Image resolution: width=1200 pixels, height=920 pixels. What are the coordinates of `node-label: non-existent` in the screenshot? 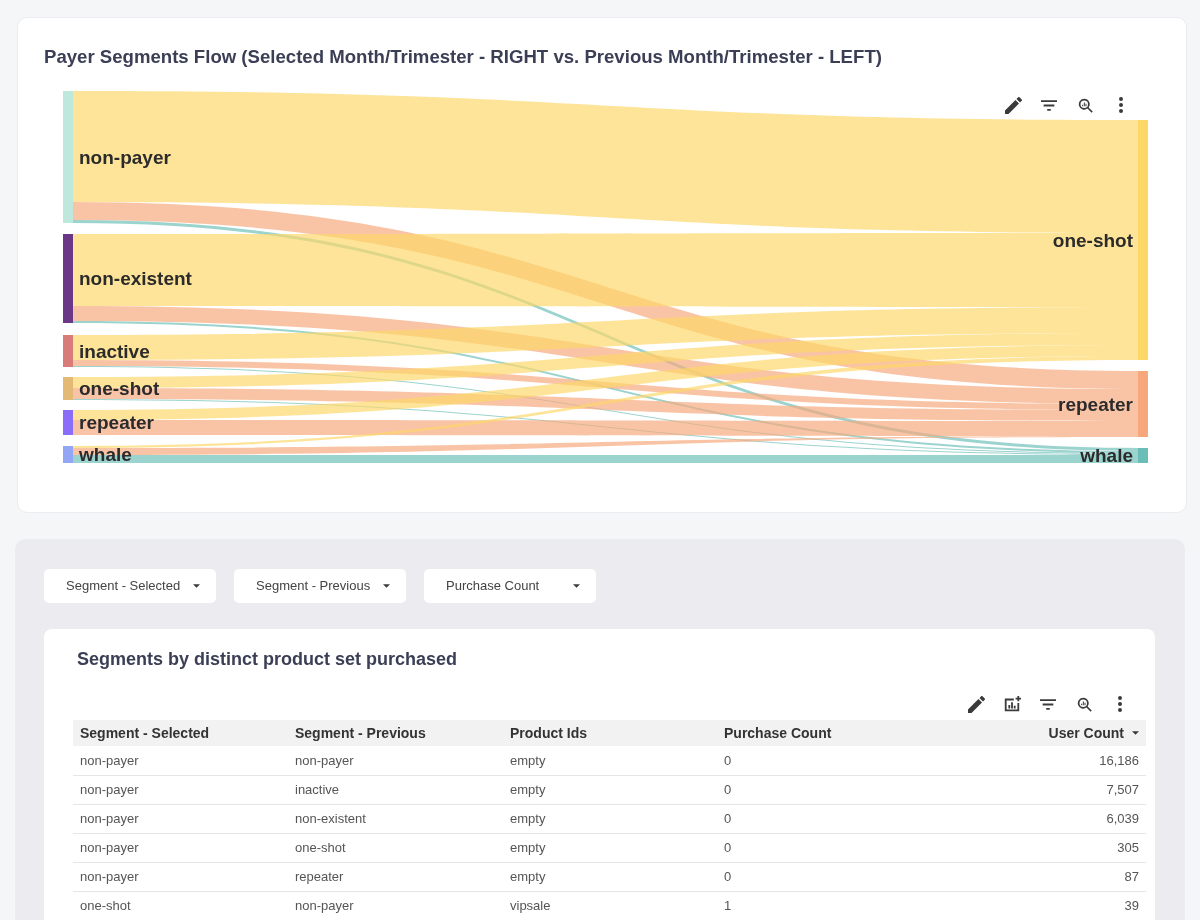 It's located at (135, 278).